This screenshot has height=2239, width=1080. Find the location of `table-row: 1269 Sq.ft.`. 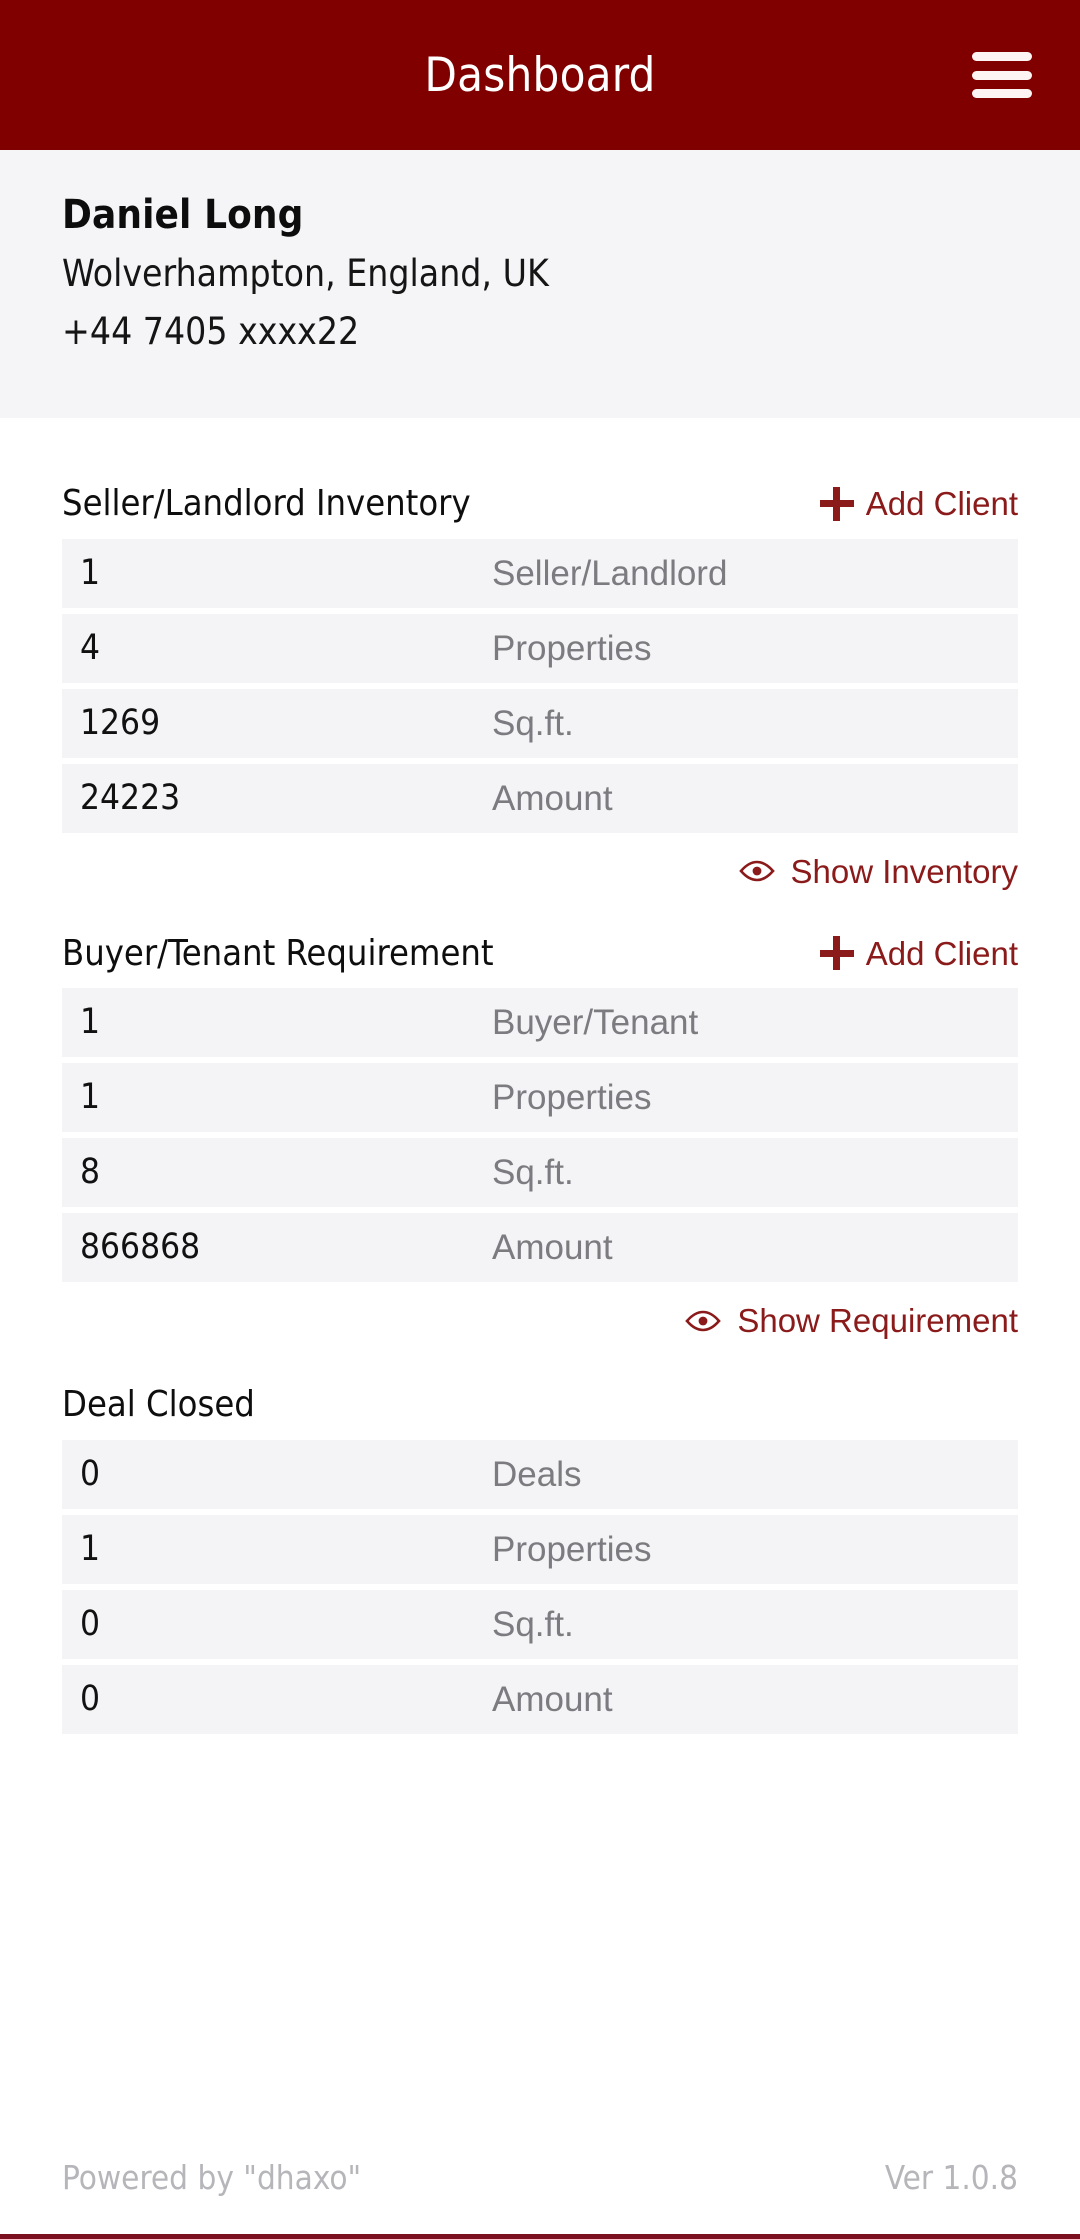

table-row: 1269 Sq.ft. is located at coordinates (540, 723).